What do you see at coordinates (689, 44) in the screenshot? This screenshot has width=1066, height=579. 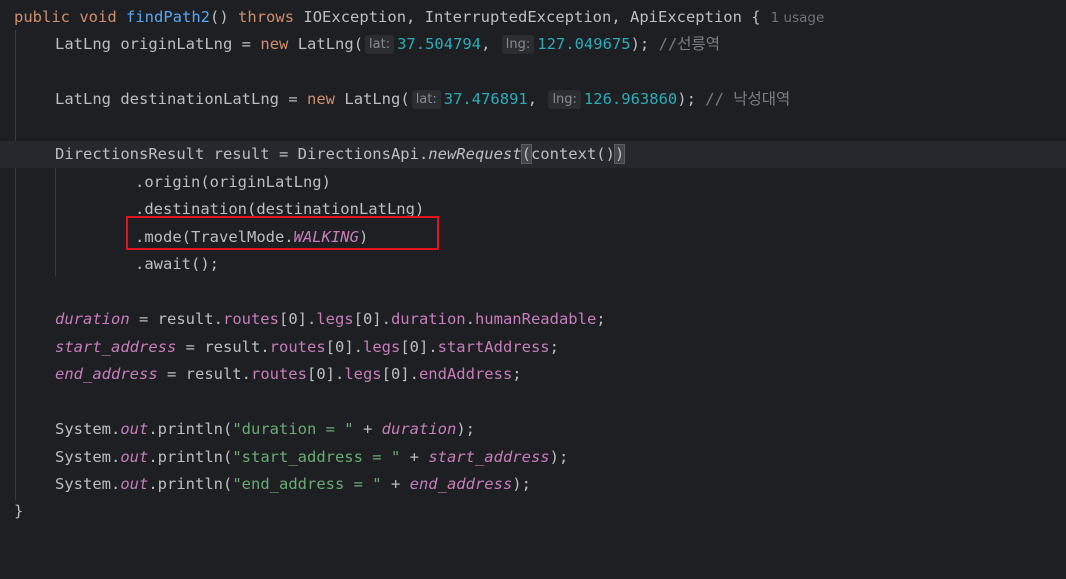 I see `comment: //선릉역` at bounding box center [689, 44].